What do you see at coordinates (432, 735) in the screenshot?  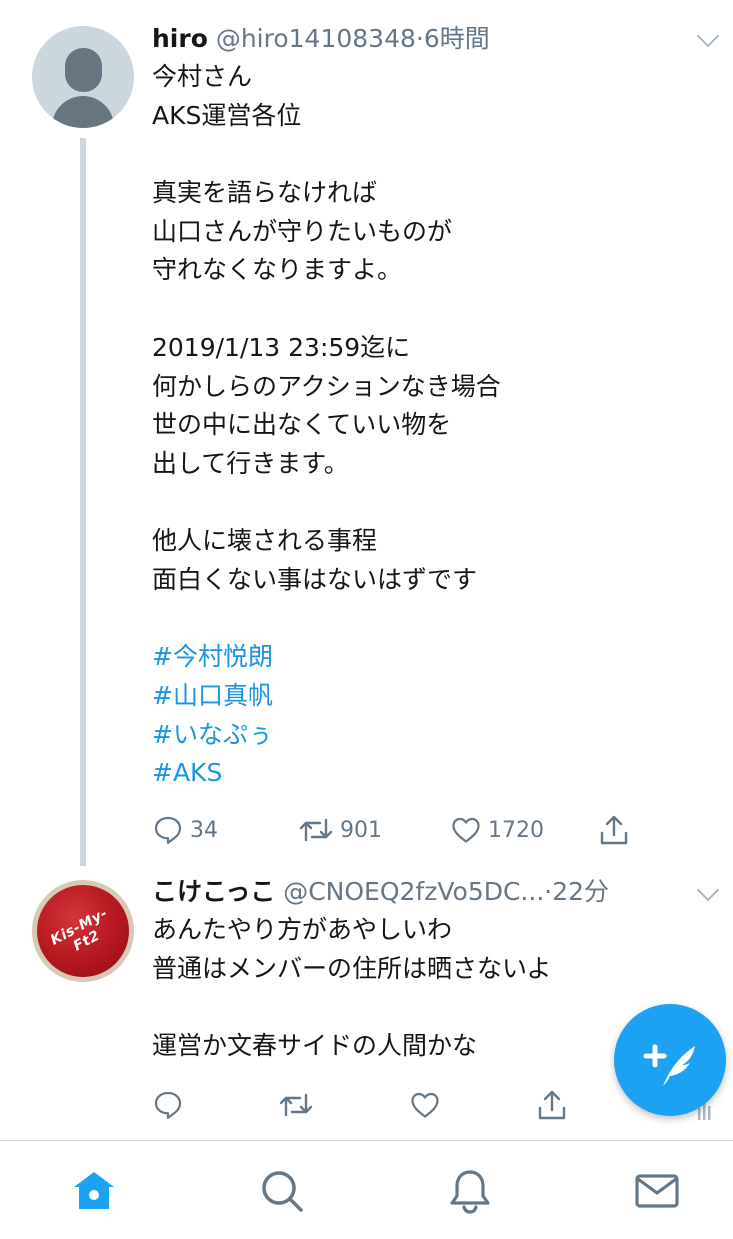 I see `hashtag-link: #いなぷぅ` at bounding box center [432, 735].